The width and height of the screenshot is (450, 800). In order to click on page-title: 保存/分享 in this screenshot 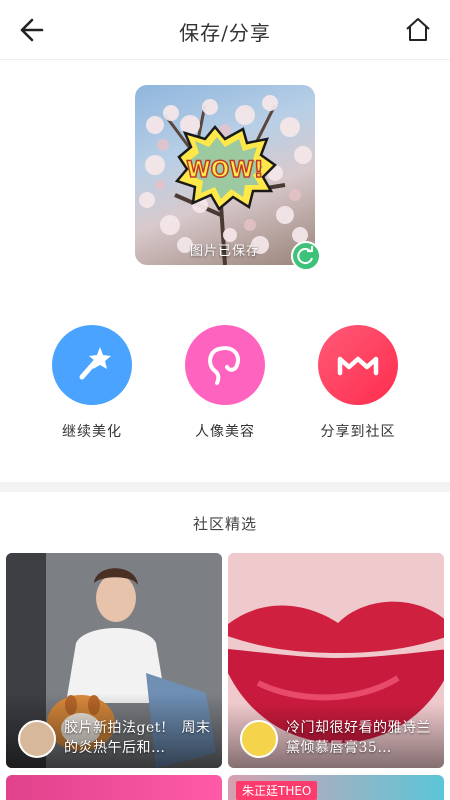, I will do `click(225, 33)`.